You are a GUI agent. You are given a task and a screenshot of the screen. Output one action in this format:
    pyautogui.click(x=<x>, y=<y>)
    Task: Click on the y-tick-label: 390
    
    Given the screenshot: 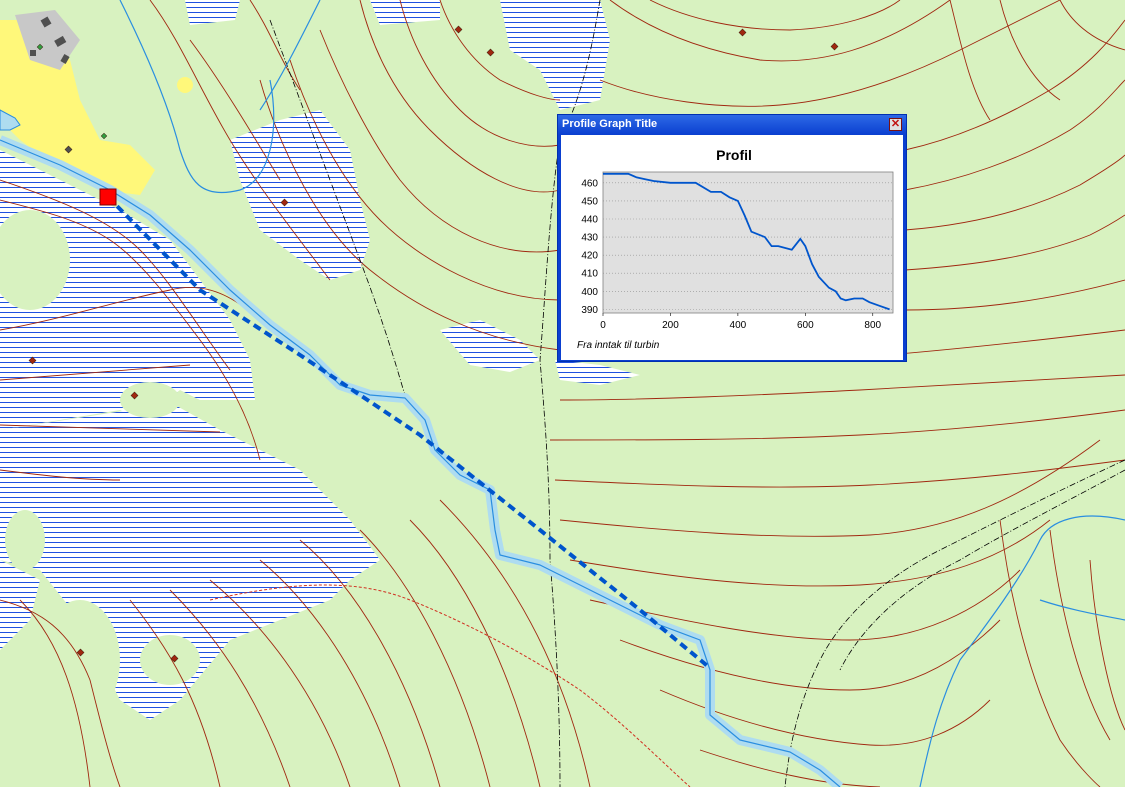 What is the action you would take?
    pyautogui.click(x=589, y=310)
    